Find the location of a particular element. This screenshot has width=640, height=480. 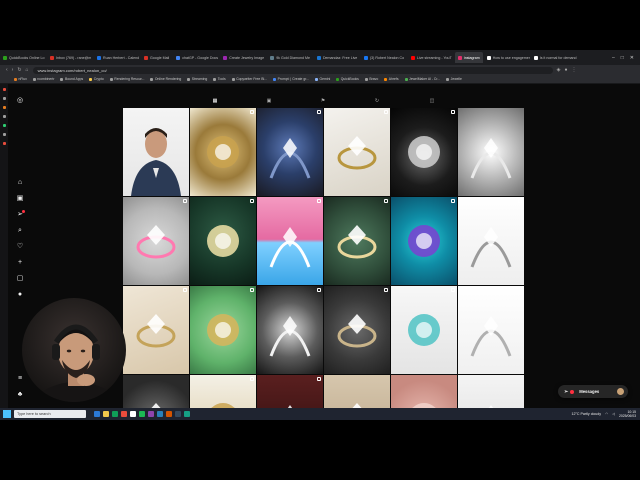

bookmark-item: rcombinertr is located at coordinates (43, 79).